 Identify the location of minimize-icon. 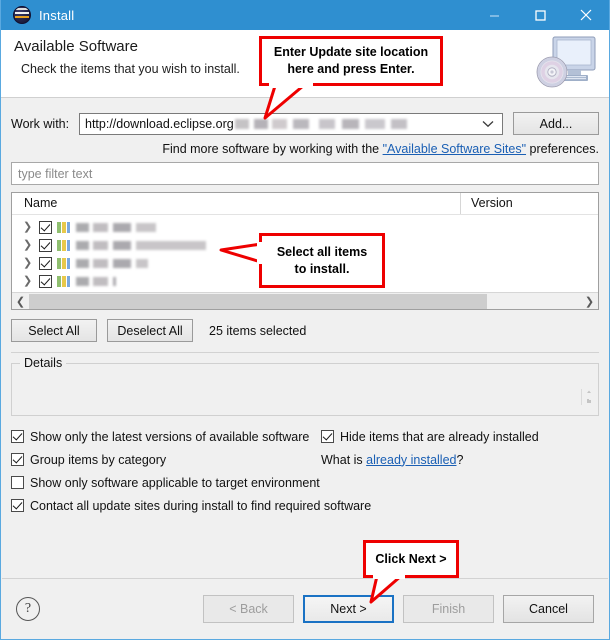
(494, 15).